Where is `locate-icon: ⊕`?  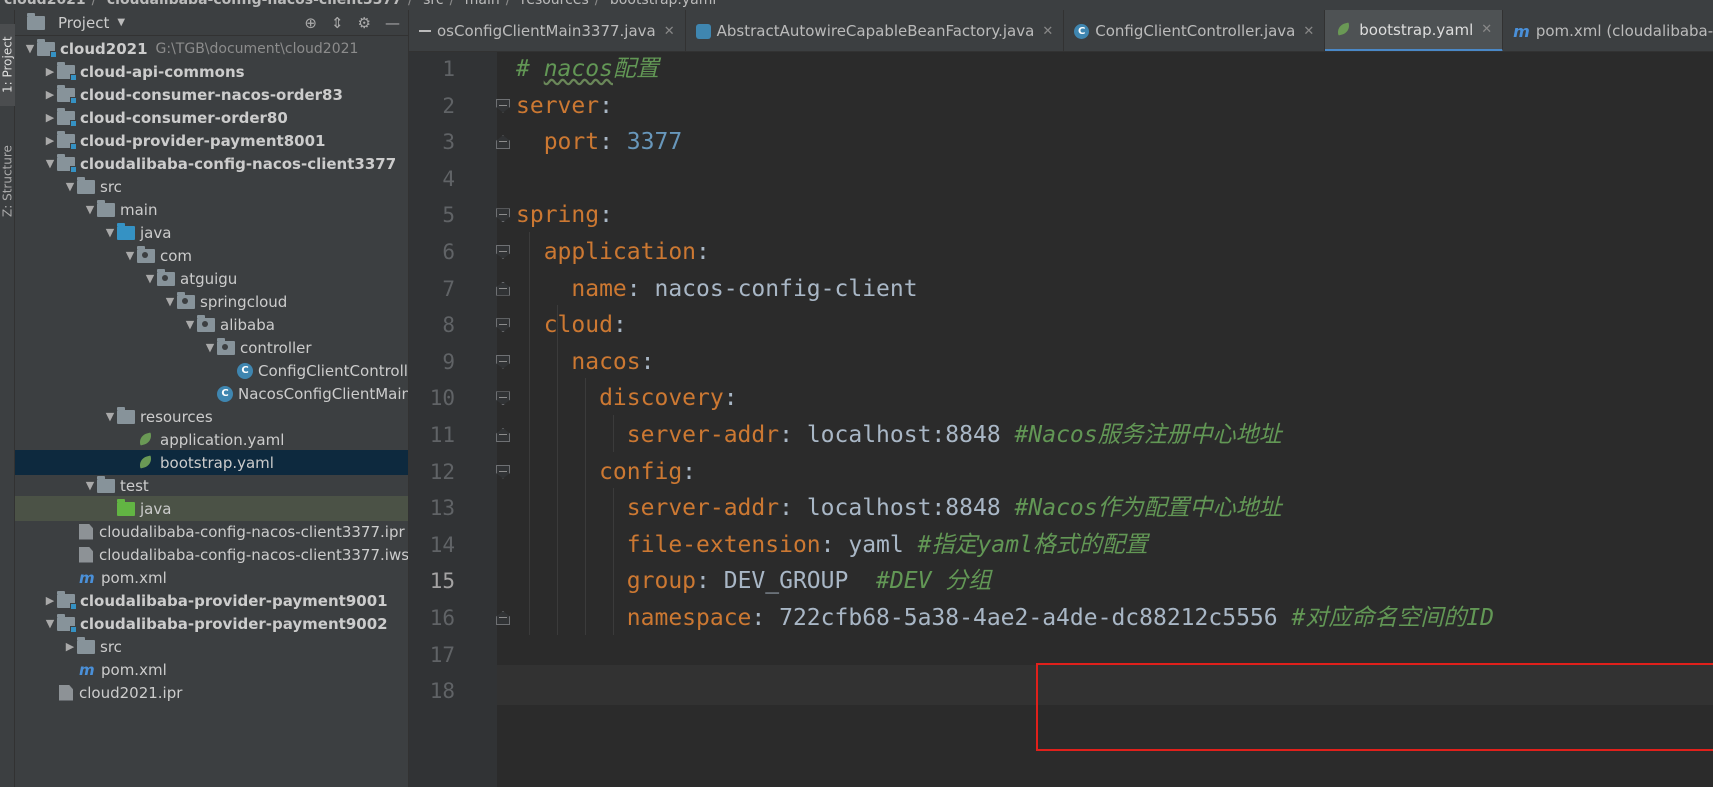
locate-icon: ⊕ is located at coordinates (310, 23).